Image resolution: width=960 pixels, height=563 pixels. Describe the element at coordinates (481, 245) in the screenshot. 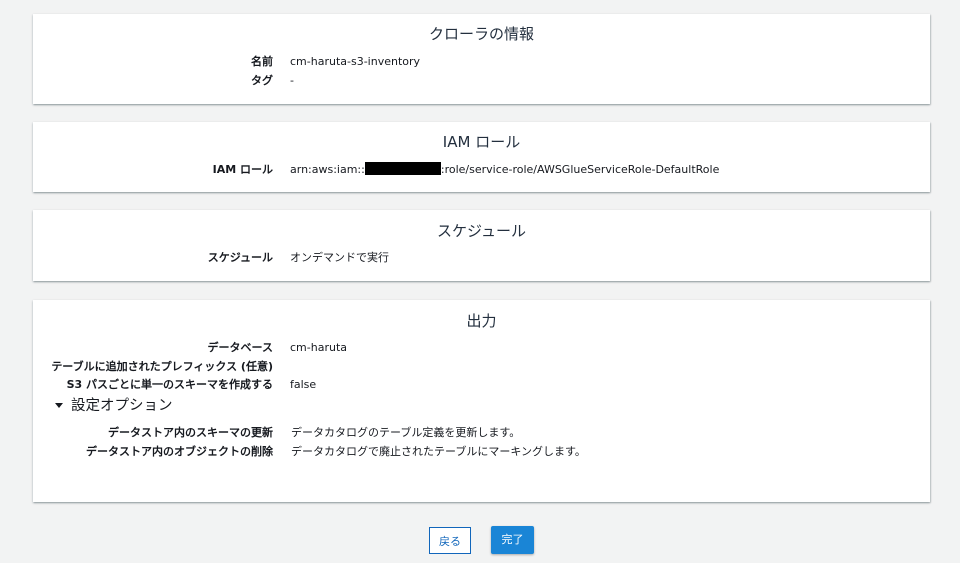

I see `schedule-panel: スケジュール スケジュール オンデマンドで実行` at that location.